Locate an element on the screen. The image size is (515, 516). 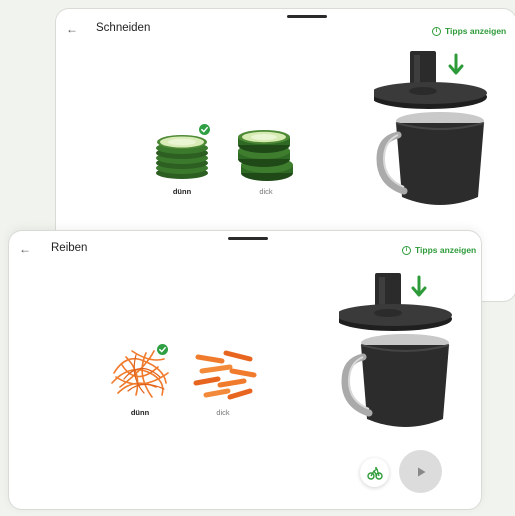
page-title: Reiben is located at coordinates (69, 248).